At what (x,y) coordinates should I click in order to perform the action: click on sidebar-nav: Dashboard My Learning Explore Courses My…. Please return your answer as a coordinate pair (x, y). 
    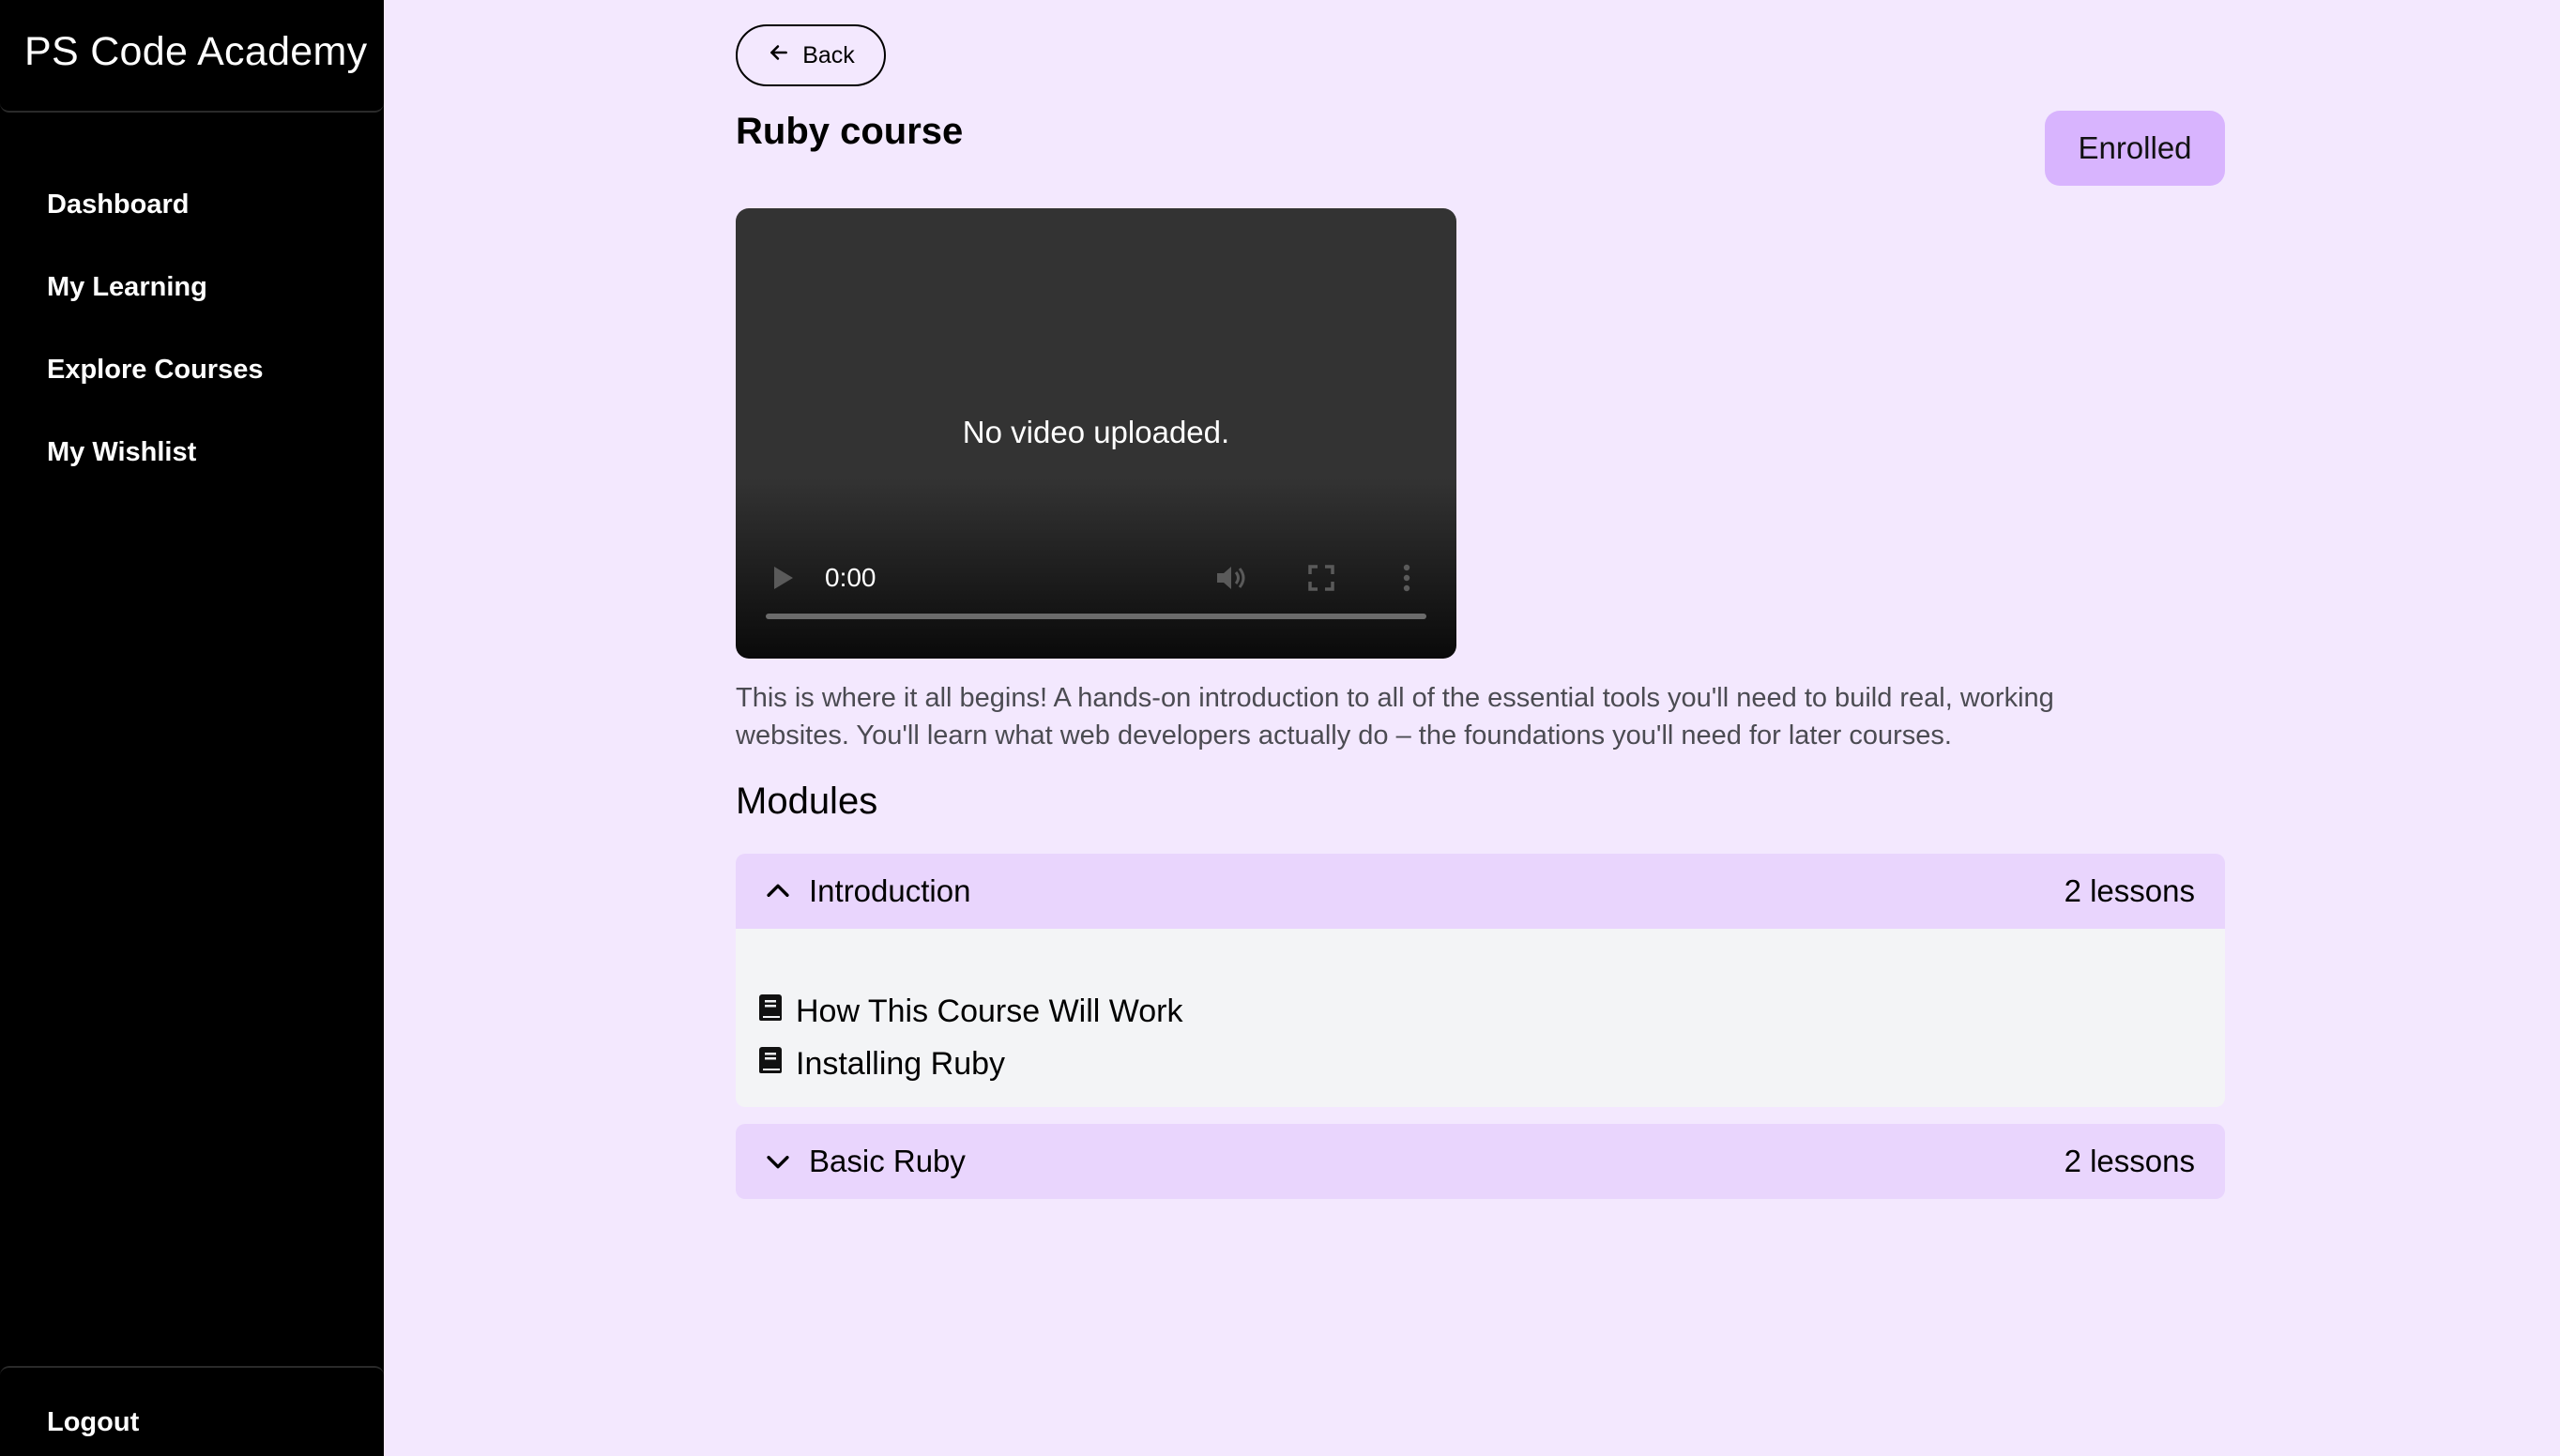
    Looking at the image, I should click on (192, 328).